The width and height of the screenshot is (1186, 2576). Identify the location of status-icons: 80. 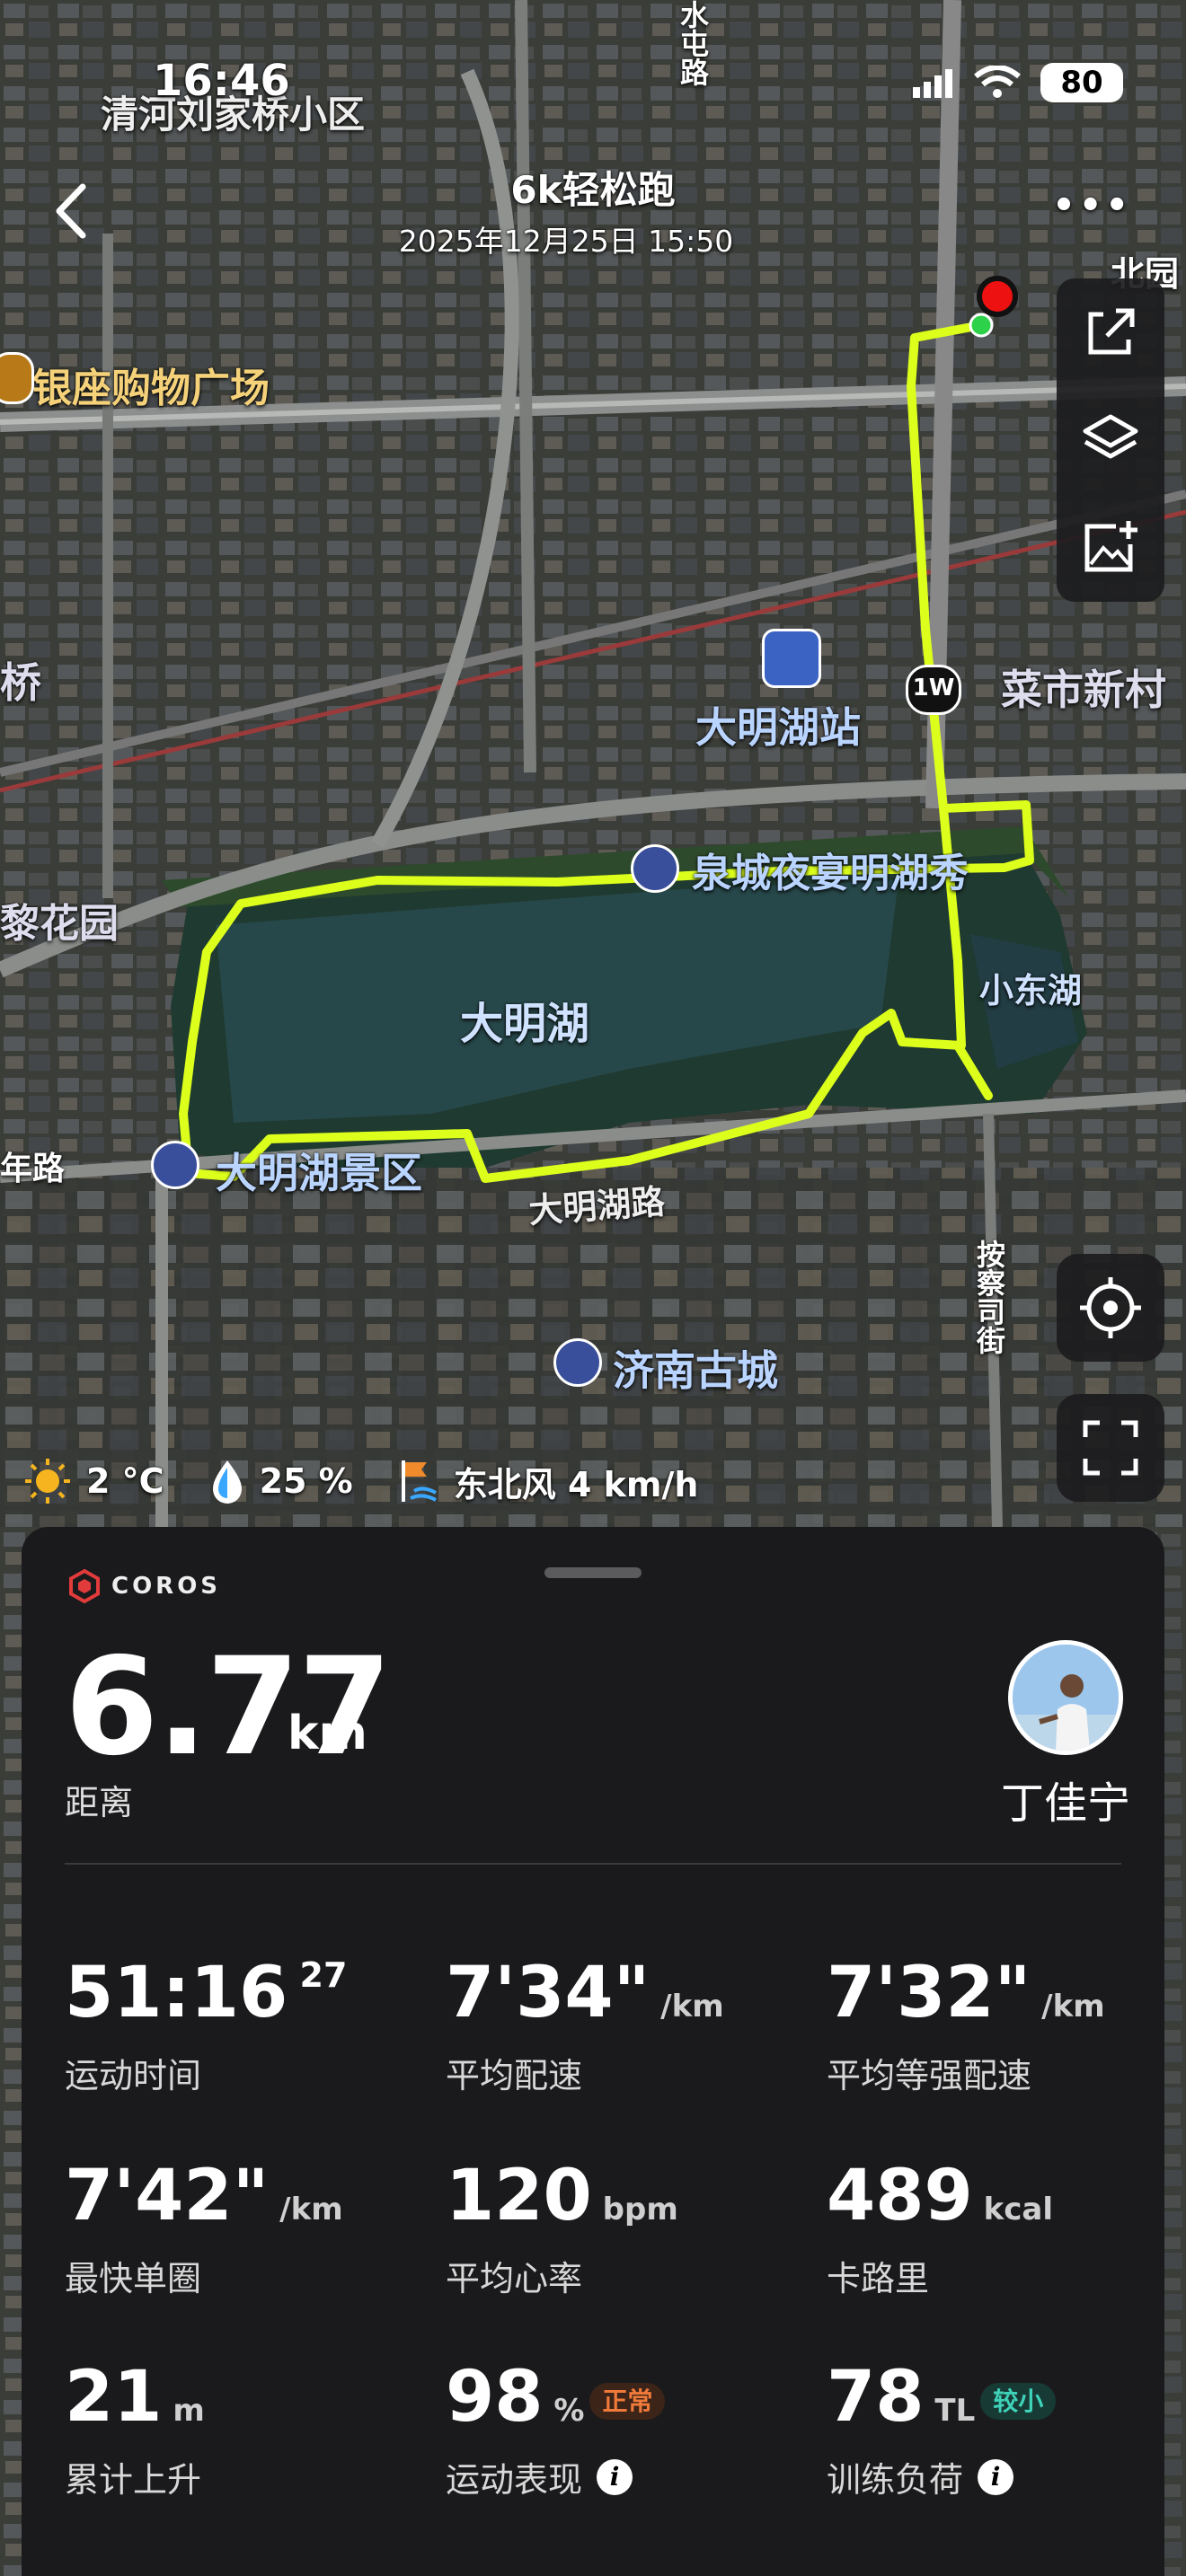
(1017, 82).